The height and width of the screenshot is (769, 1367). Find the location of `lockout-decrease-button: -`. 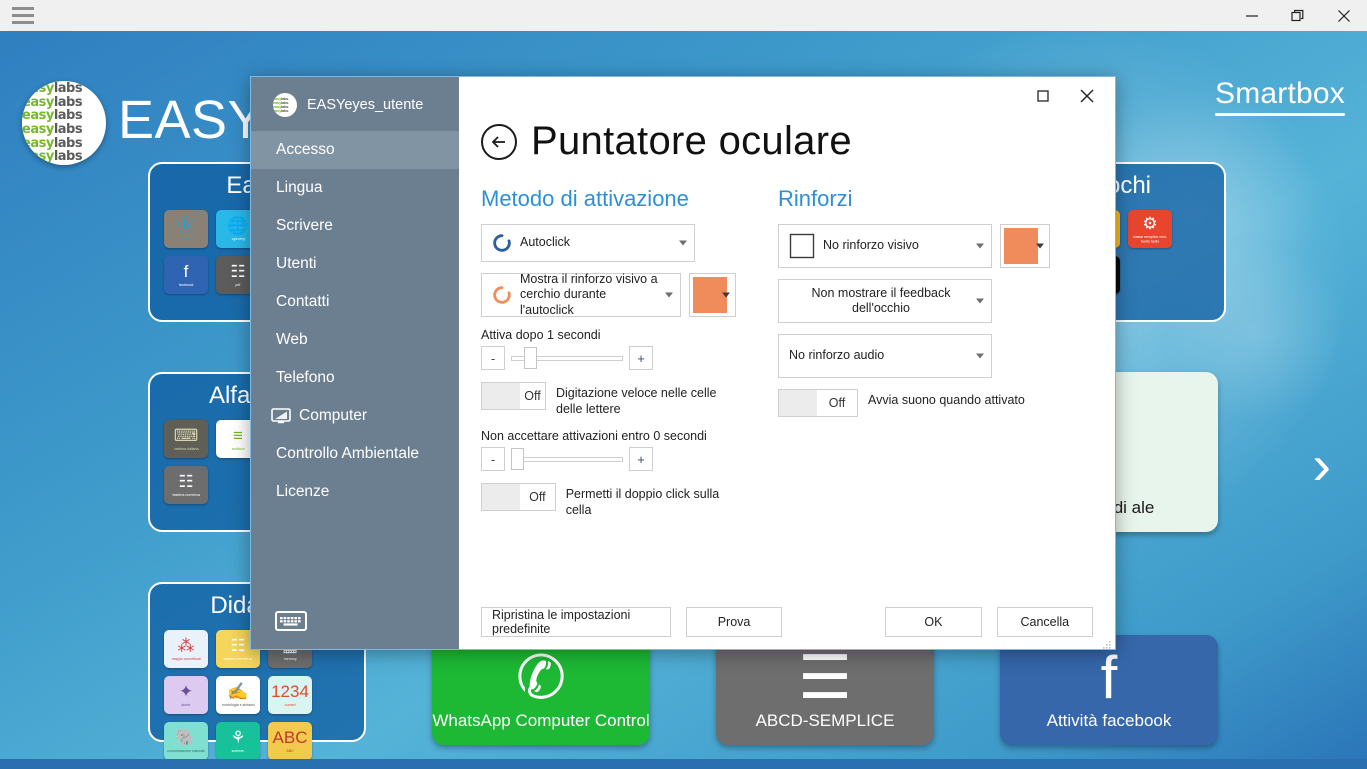

lockout-decrease-button: - is located at coordinates (493, 459).